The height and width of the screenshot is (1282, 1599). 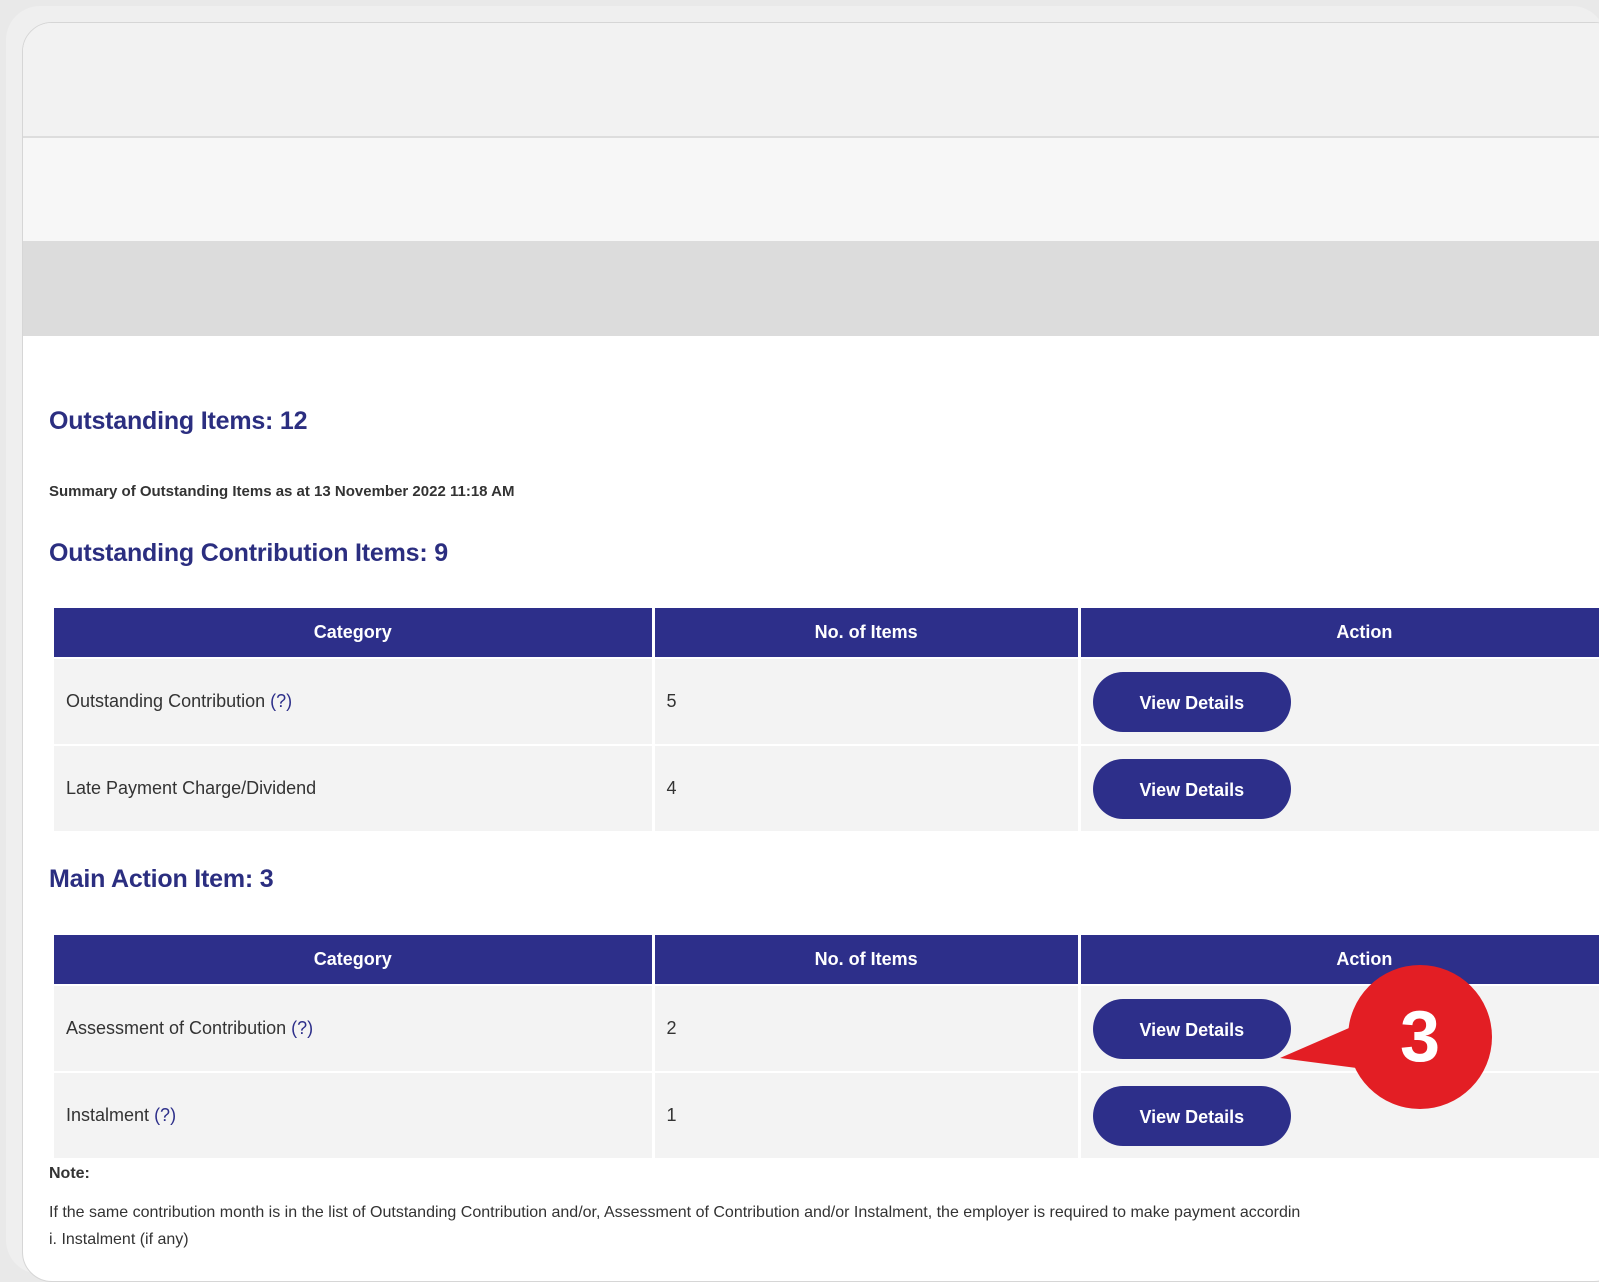 What do you see at coordinates (108, 1115) in the screenshot?
I see `category-label: Instalment` at bounding box center [108, 1115].